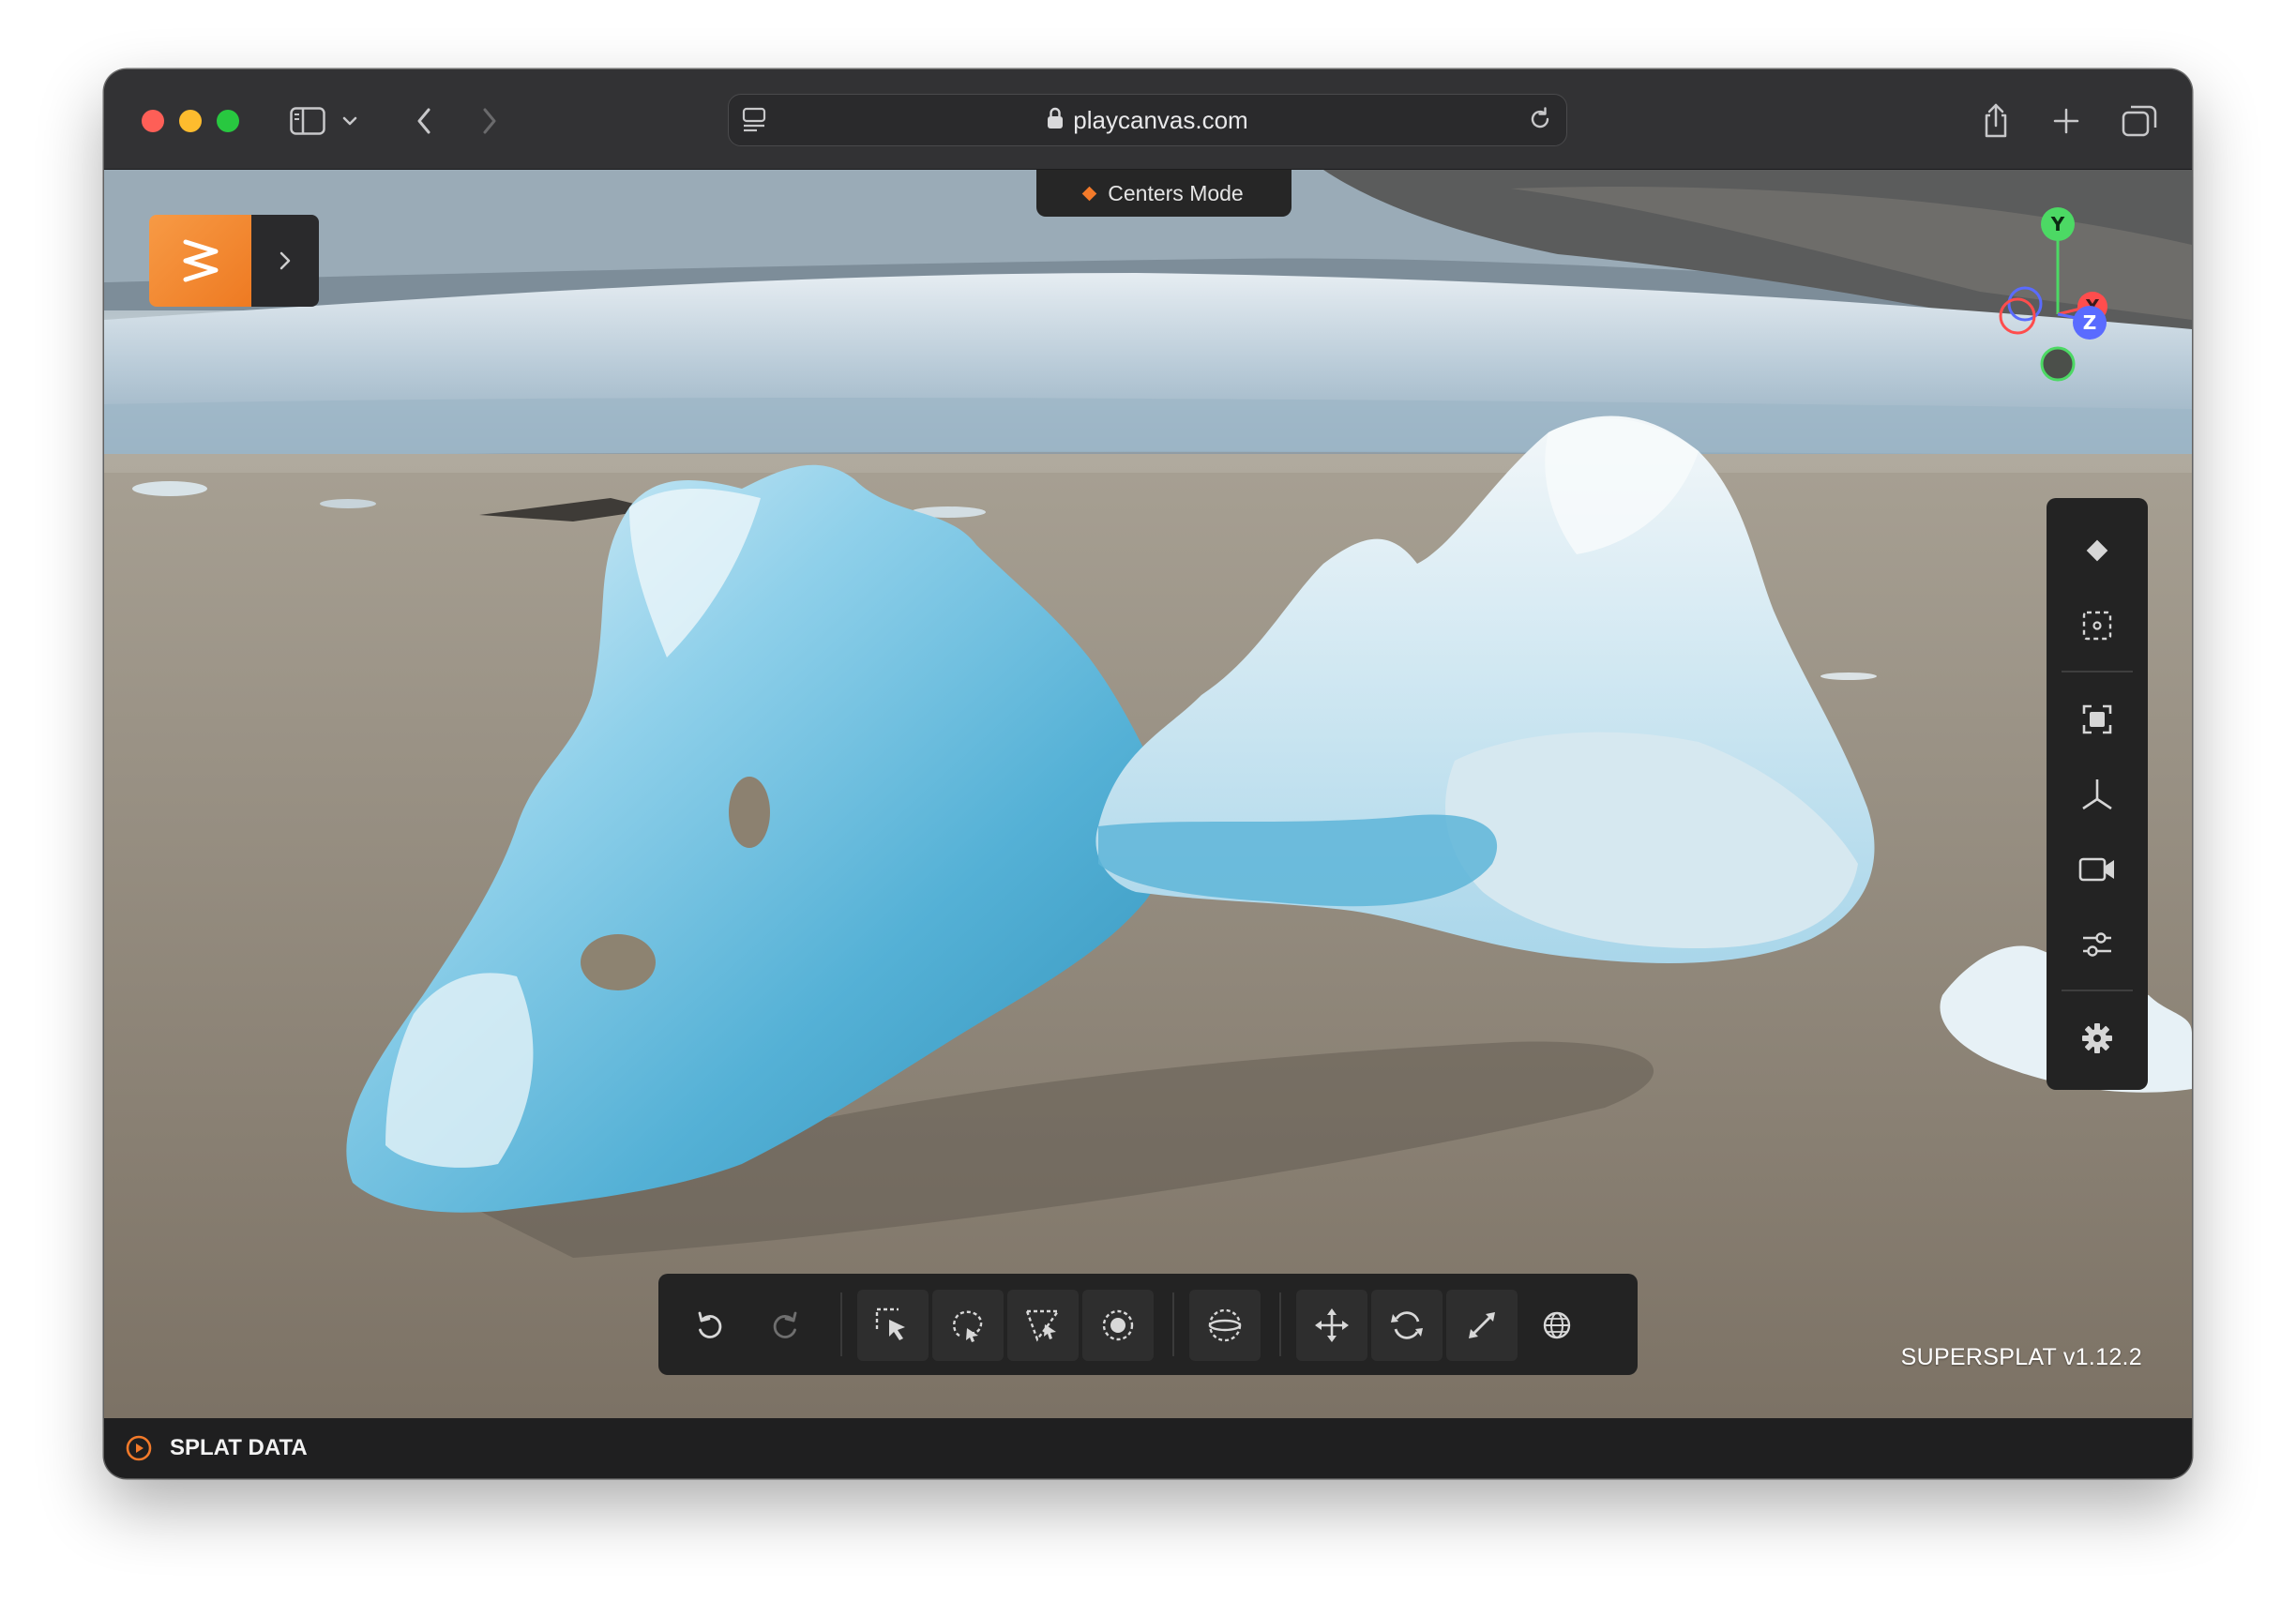 Image resolution: width=2296 pixels, height=1617 pixels. What do you see at coordinates (2058, 364) in the screenshot?
I see `gizmo-neg-y` at bounding box center [2058, 364].